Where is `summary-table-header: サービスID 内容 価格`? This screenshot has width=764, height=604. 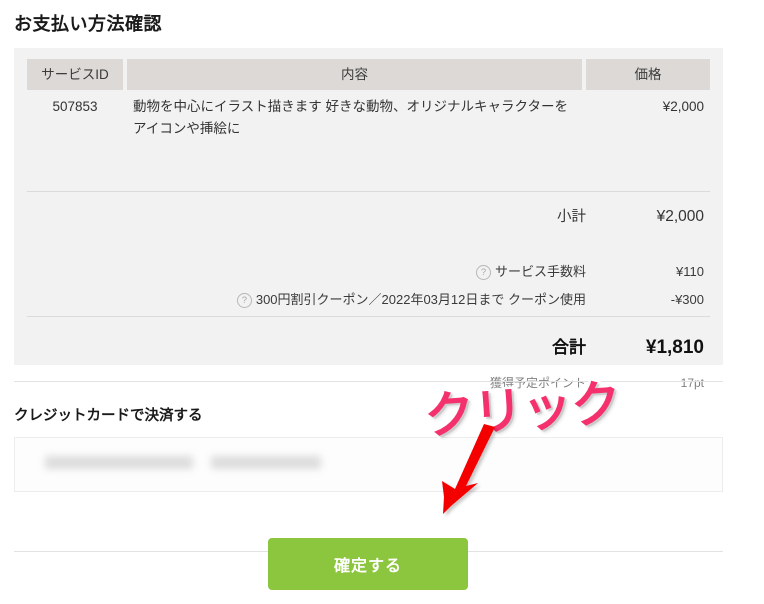 summary-table-header: サービスID 内容 価格 is located at coordinates (368, 74).